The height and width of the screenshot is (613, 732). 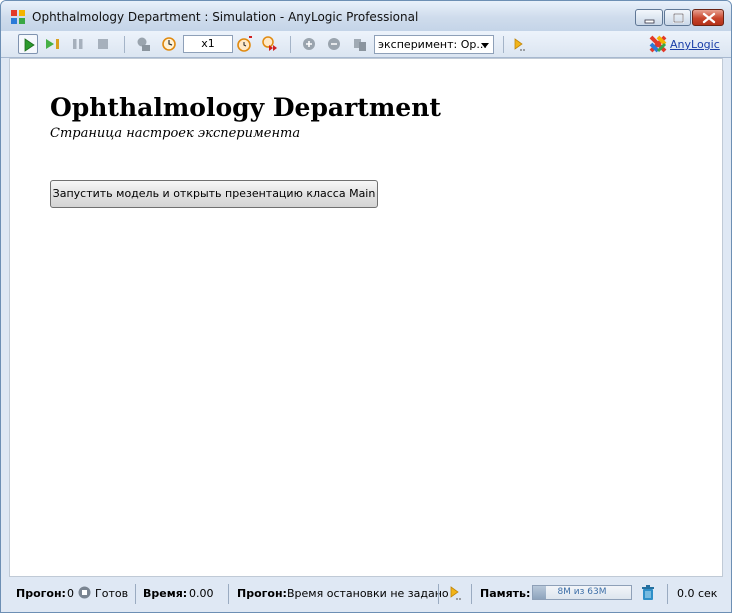 I want to click on clock-button, so click(x=169, y=44).